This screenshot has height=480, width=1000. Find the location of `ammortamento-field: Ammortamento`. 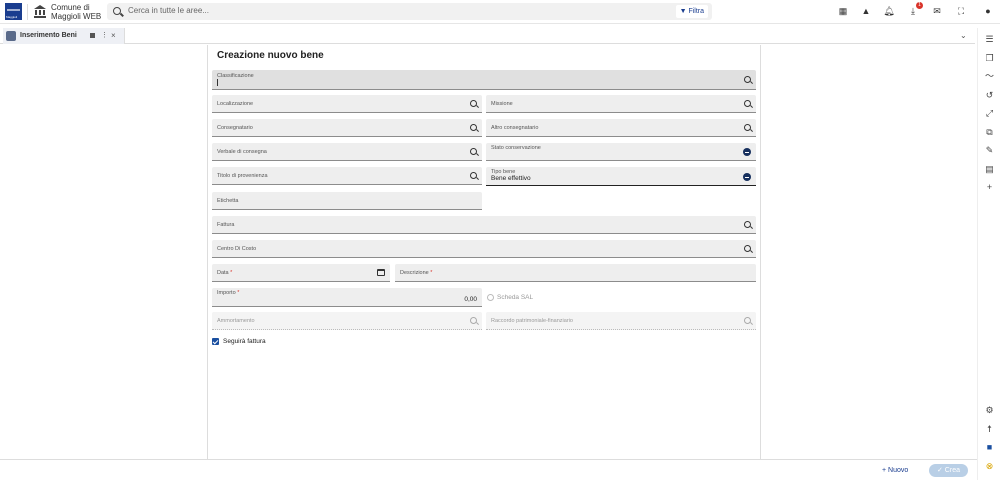

ammortamento-field: Ammortamento is located at coordinates (347, 321).